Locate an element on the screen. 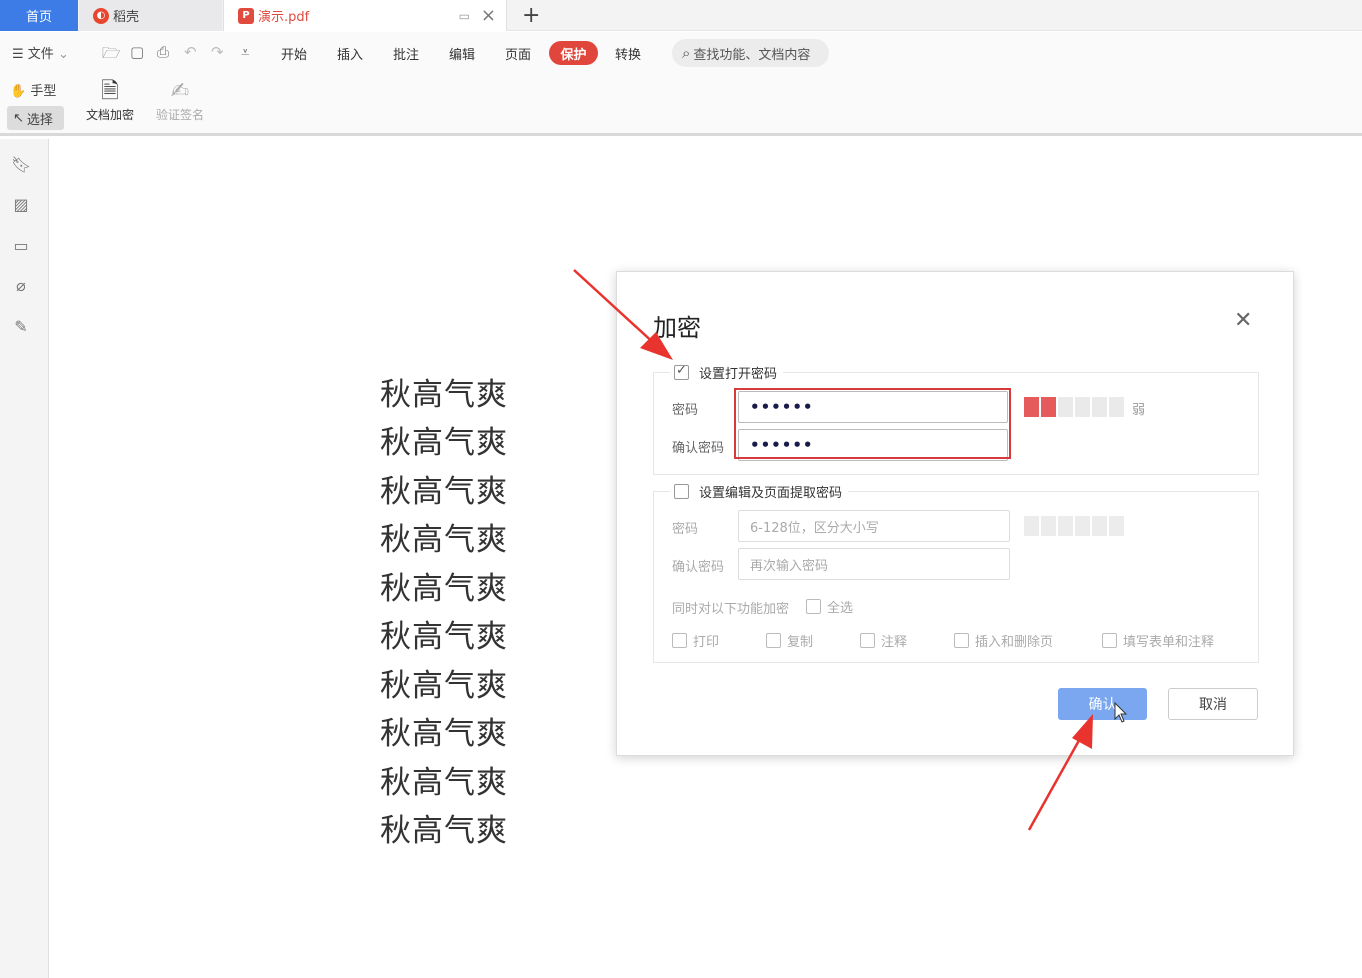 This screenshot has height=978, width=1362. tab-pdf-label: 演示.pdf is located at coordinates (284, 17).